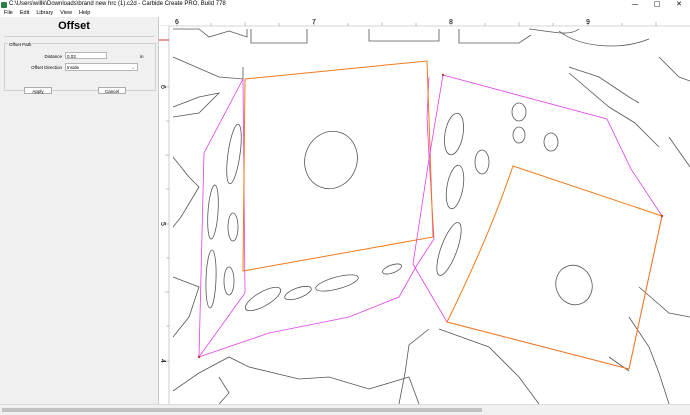  I want to click on menu-view: View, so click(66, 13).